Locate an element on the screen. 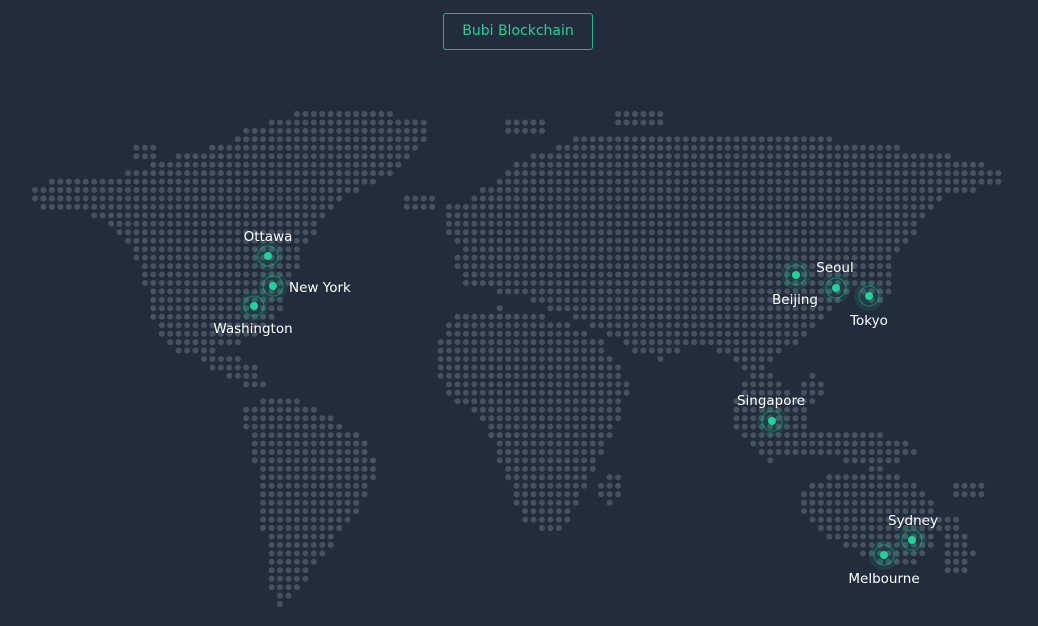 The width and height of the screenshot is (1038, 626). city-marker-tokyo: Tokyo is located at coordinates (868, 305).